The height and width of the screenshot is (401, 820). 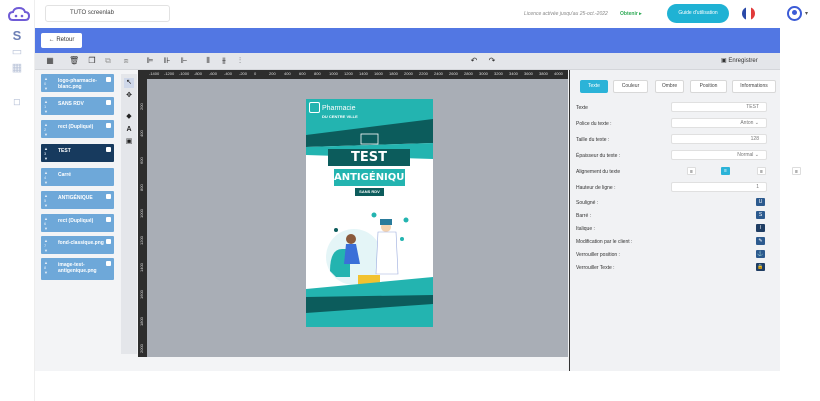 What do you see at coordinates (438, 73) in the screenshot?
I see `ruler-tick-label: 2400` at bounding box center [438, 73].